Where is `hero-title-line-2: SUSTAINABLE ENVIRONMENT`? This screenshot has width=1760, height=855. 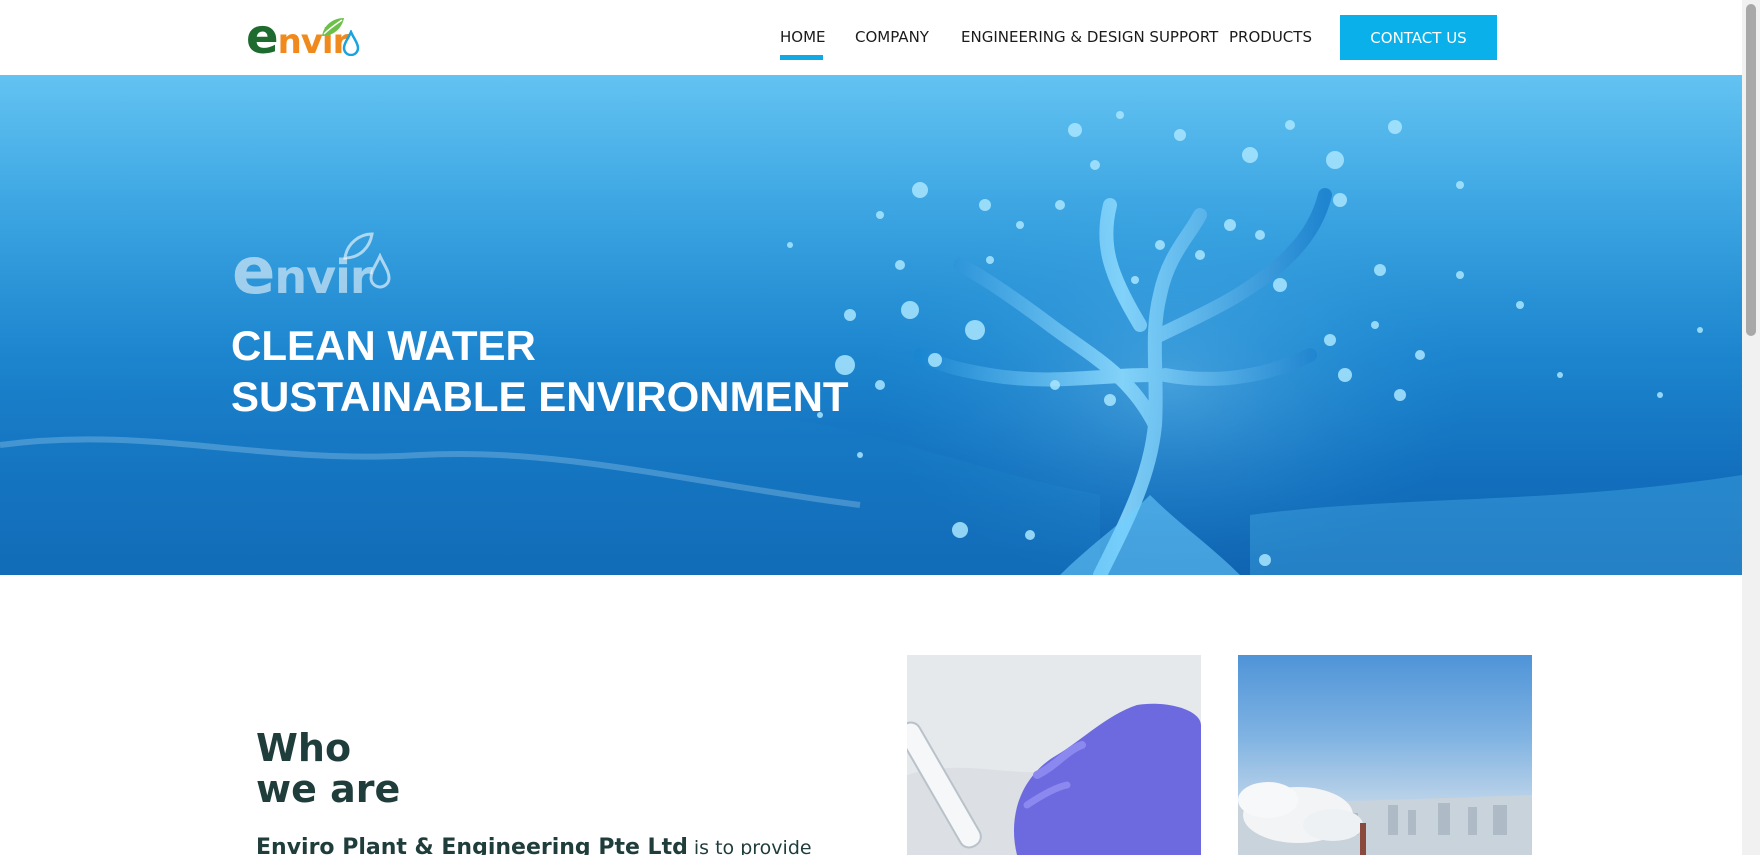
hero-title-line-2: SUSTAINABLE ENVIRONMENT is located at coordinates (540, 396).